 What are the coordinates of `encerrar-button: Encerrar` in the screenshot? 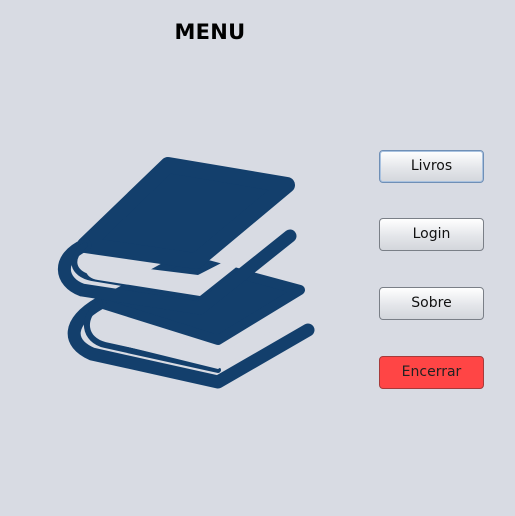 It's located at (431, 372).